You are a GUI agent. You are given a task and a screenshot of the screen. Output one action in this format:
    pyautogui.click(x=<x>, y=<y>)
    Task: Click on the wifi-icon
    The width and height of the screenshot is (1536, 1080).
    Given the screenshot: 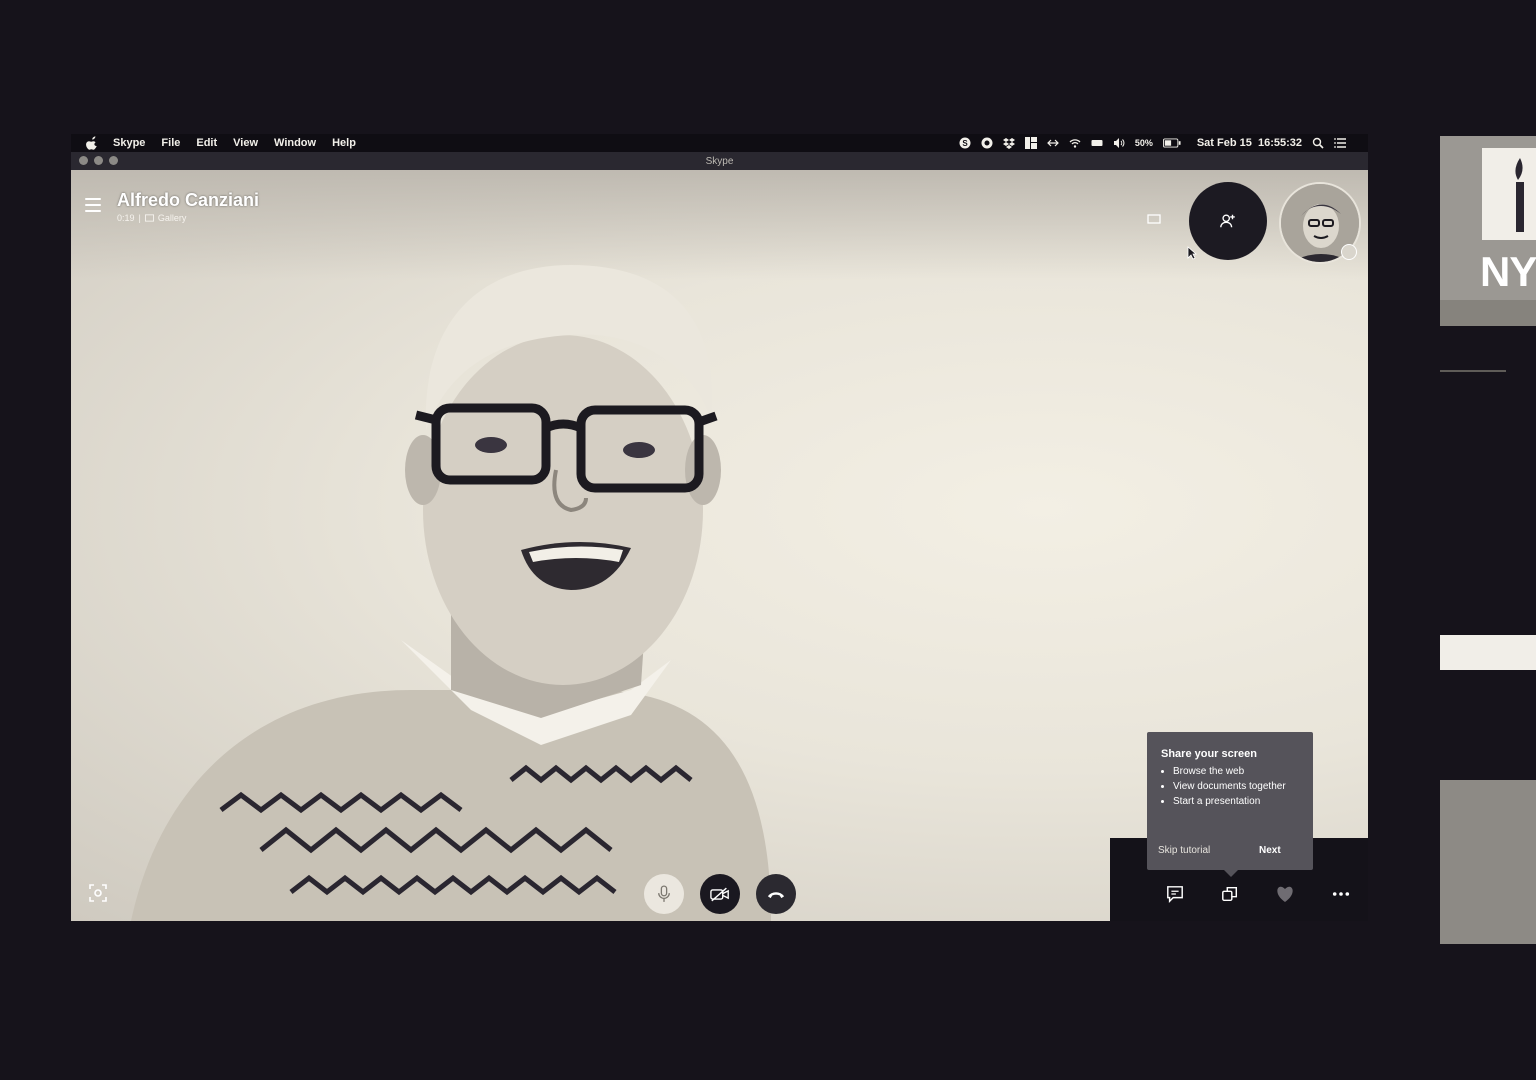 What is the action you would take?
    pyautogui.click(x=1075, y=143)
    